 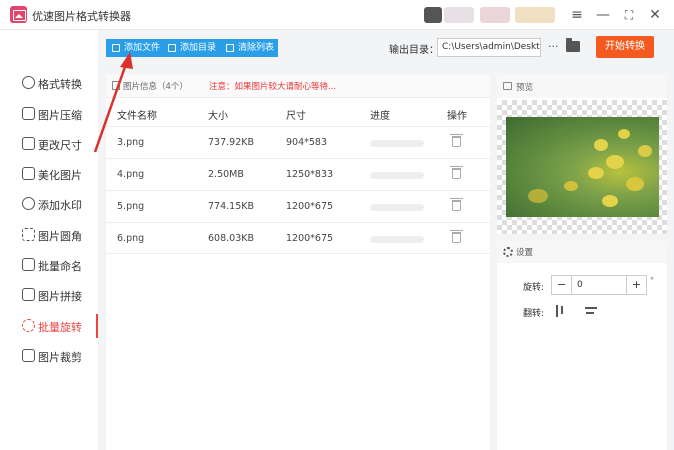 I want to click on column-header-dimensions: 尺寸, so click(x=296, y=116).